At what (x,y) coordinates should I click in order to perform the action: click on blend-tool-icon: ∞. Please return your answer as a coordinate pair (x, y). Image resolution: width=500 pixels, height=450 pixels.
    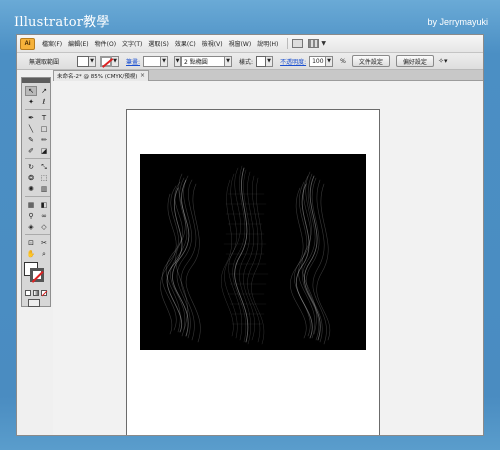
    Looking at the image, I should click on (44, 216).